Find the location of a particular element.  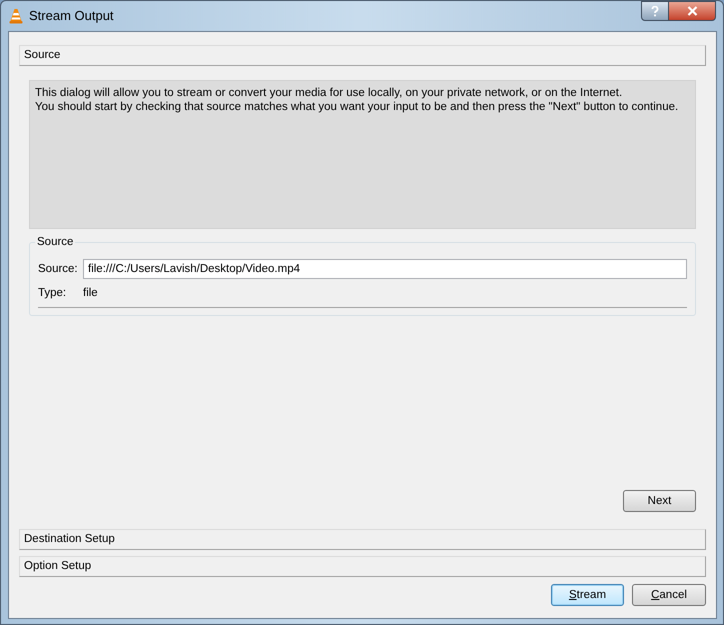

close-icon is located at coordinates (692, 11).